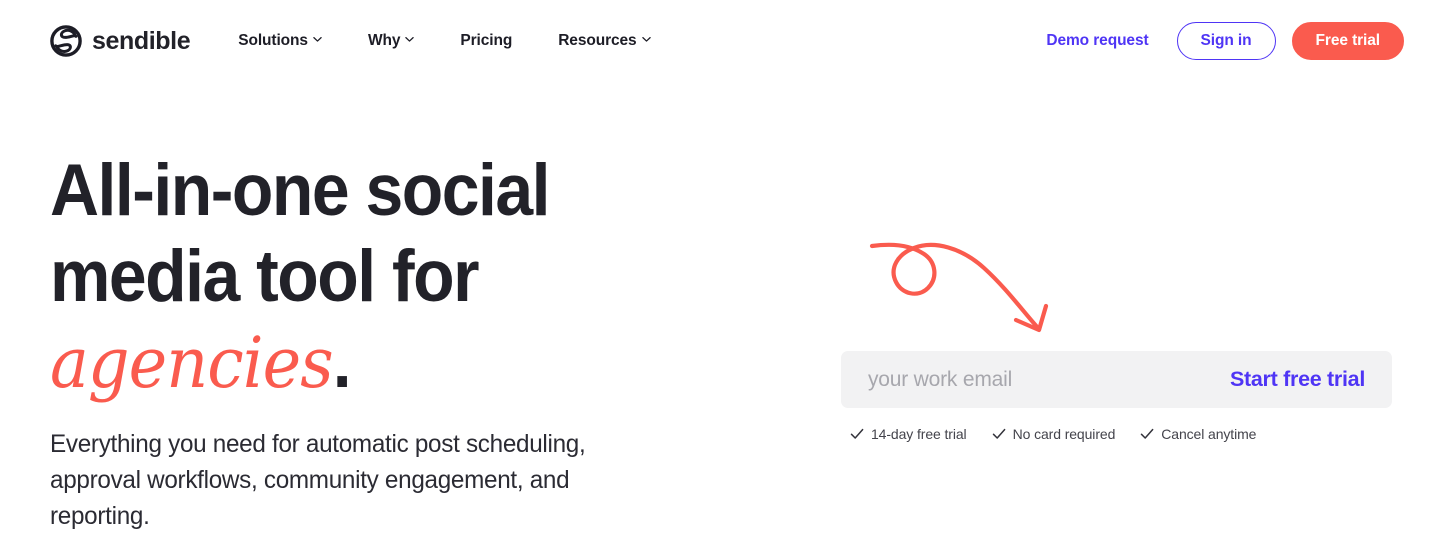 This screenshot has height=534, width=1452. Describe the element at coordinates (1347, 41) in the screenshot. I see `free-trial-button: Free trial` at that location.